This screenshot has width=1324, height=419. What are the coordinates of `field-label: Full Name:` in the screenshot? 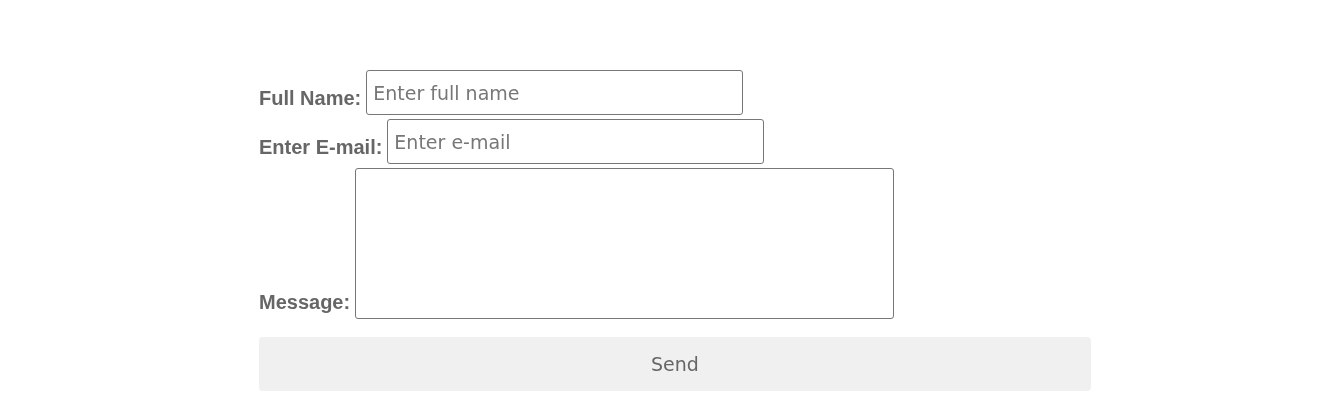 It's located at (310, 98).